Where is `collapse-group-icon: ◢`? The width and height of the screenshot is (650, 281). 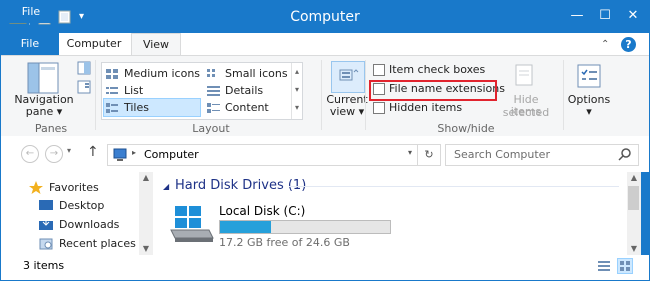 collapse-group-icon: ◢ is located at coordinates (166, 186).